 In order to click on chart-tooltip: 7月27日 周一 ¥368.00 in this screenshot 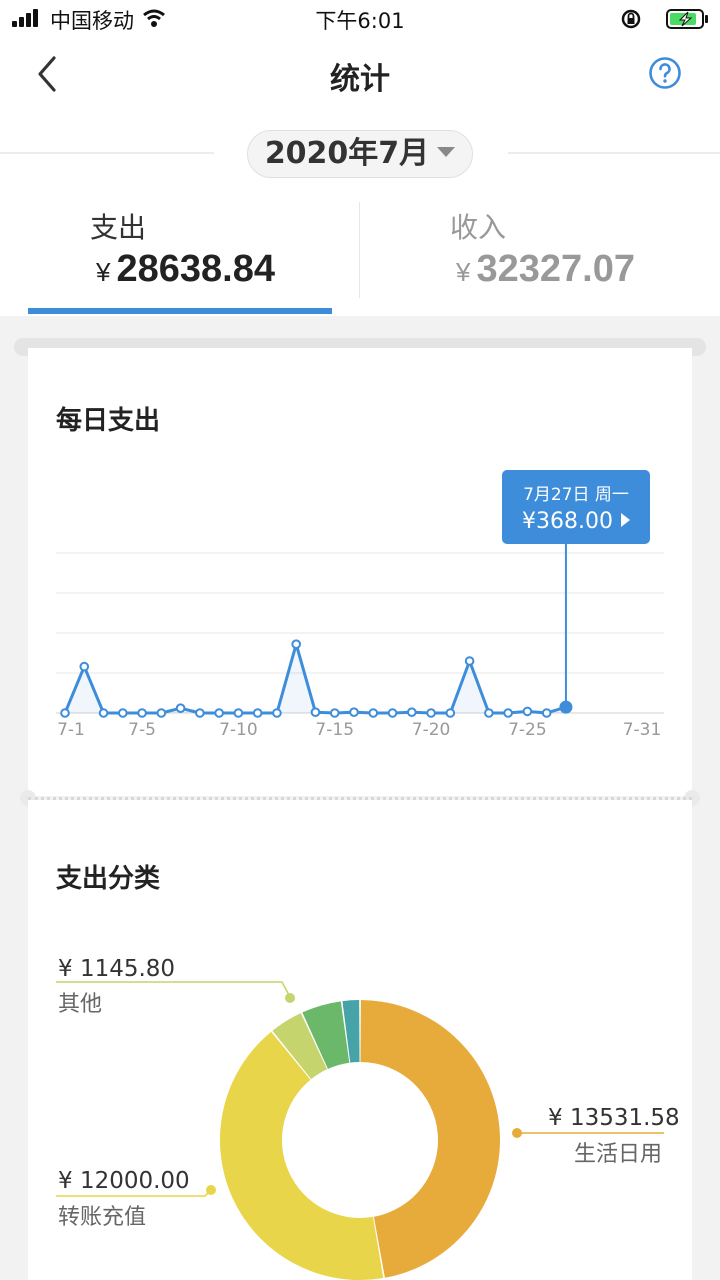, I will do `click(576, 507)`.